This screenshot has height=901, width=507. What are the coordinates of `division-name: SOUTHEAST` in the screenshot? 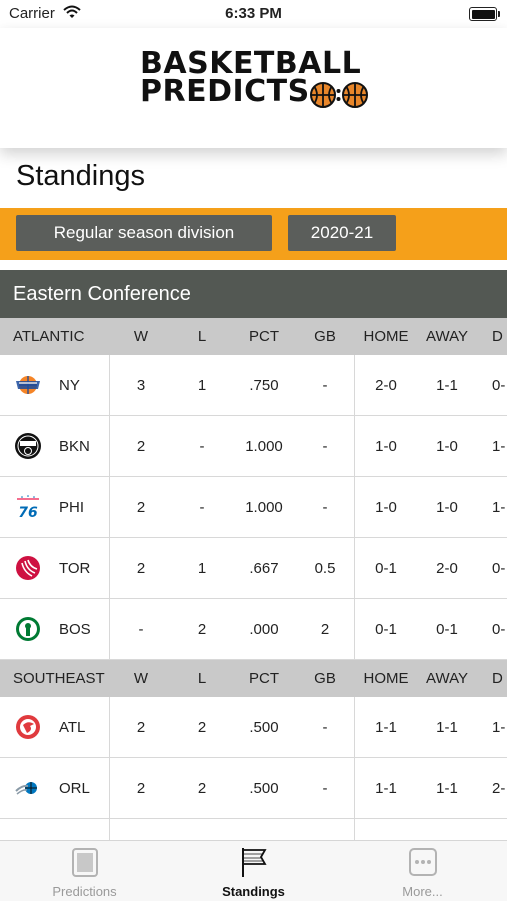 It's located at (59, 678).